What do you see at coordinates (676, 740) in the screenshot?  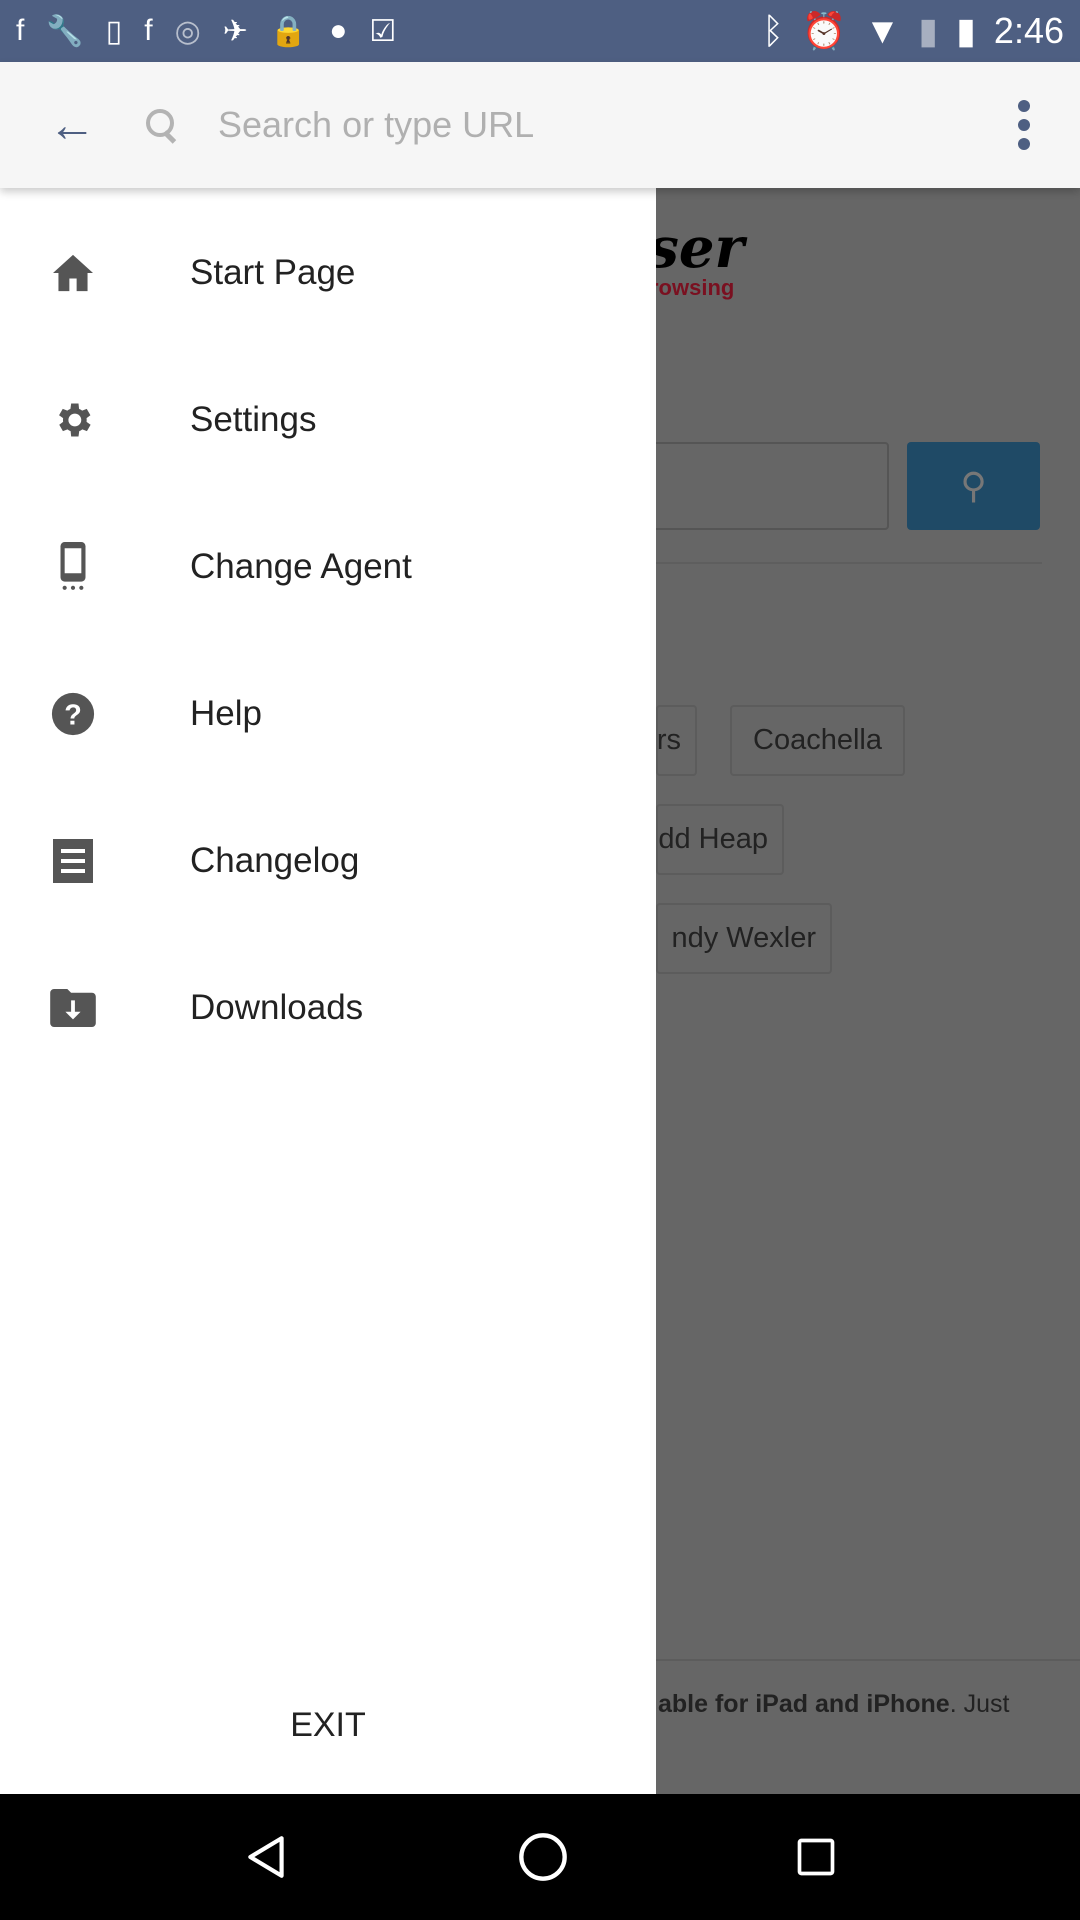 I see `trend-chip: rs` at bounding box center [676, 740].